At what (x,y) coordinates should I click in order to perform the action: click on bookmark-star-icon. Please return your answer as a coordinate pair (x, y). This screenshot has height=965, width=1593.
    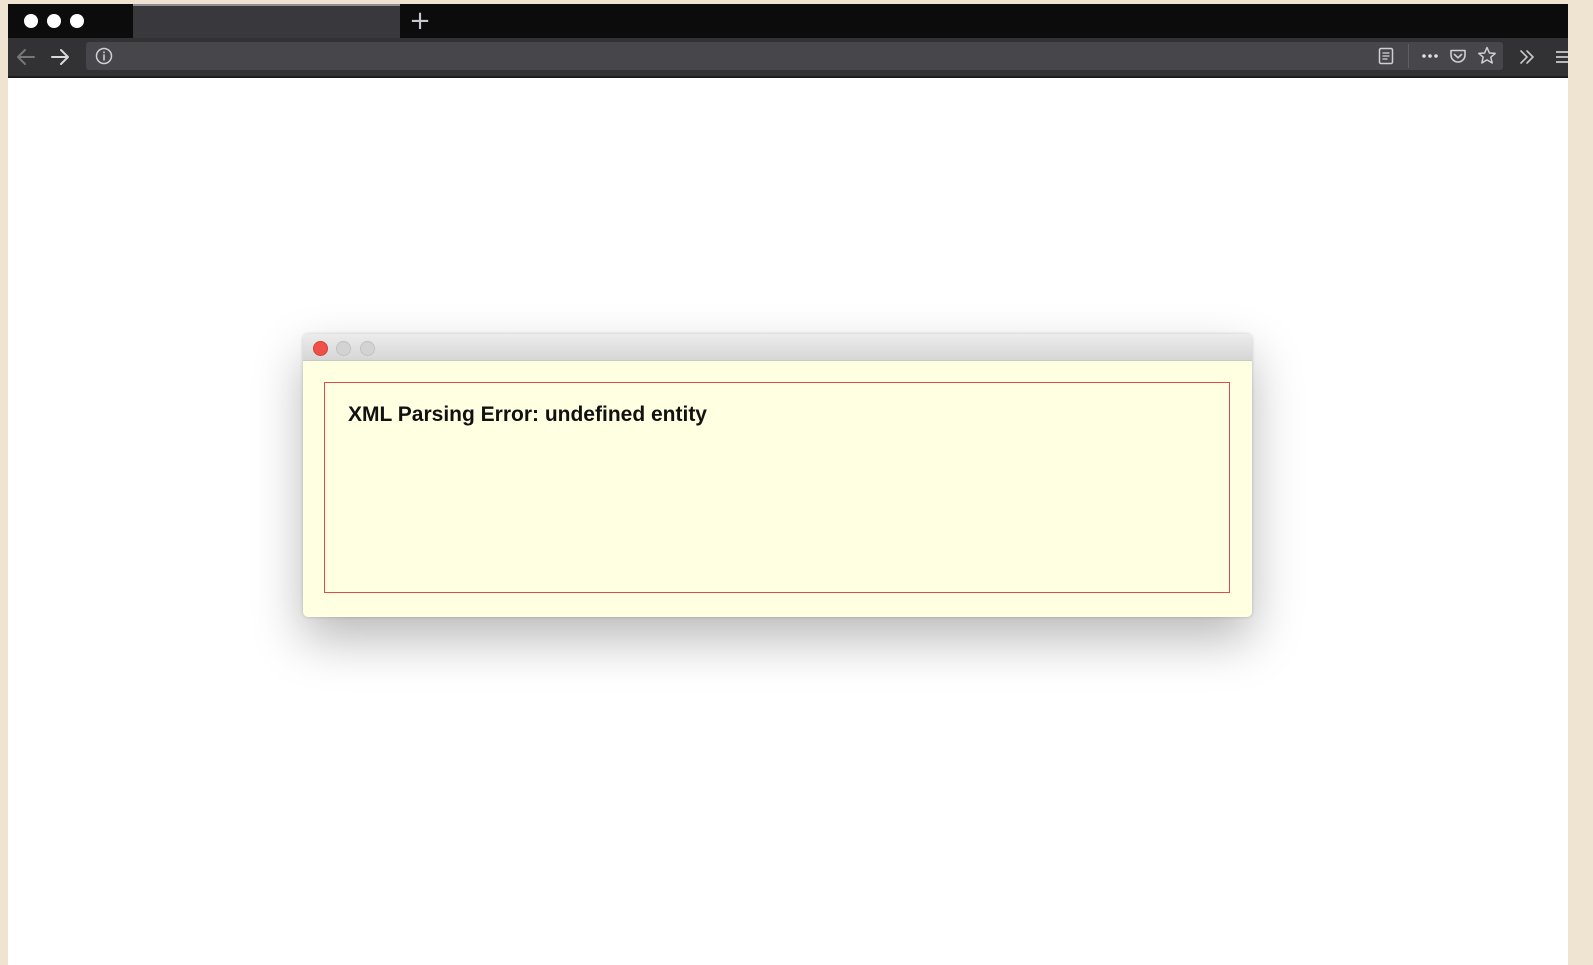
    Looking at the image, I should click on (1487, 56).